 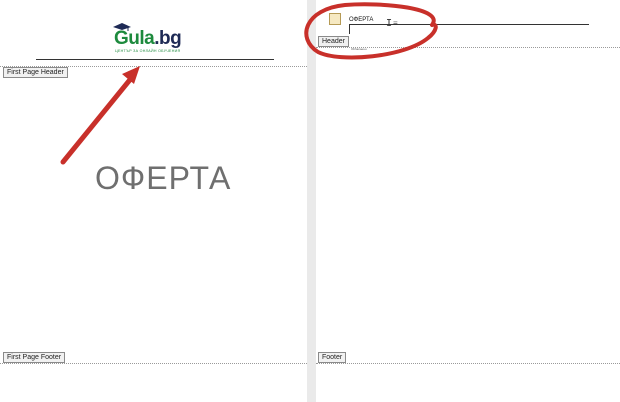 What do you see at coordinates (371, 31) in the screenshot?
I see `red-highlight-ellipse` at bounding box center [371, 31].